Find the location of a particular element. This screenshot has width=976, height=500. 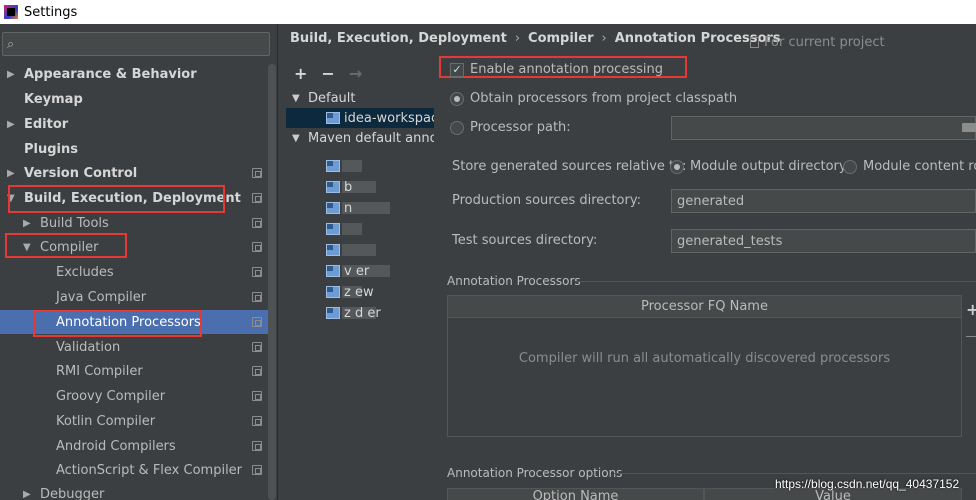

profile-default-module: idea-workspace is located at coordinates (360, 118).